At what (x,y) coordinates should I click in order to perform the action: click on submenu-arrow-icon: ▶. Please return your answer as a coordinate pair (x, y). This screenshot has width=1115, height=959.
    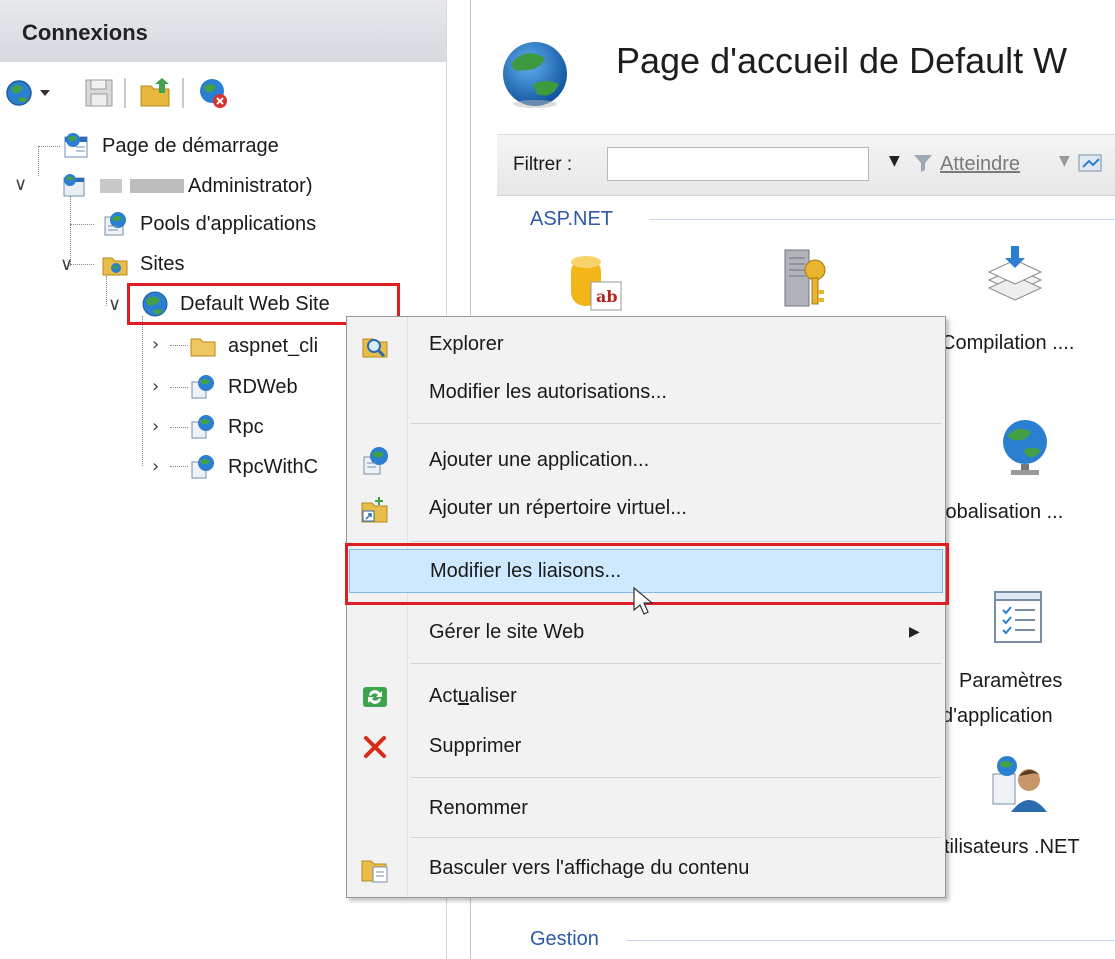
    Looking at the image, I should click on (914, 632).